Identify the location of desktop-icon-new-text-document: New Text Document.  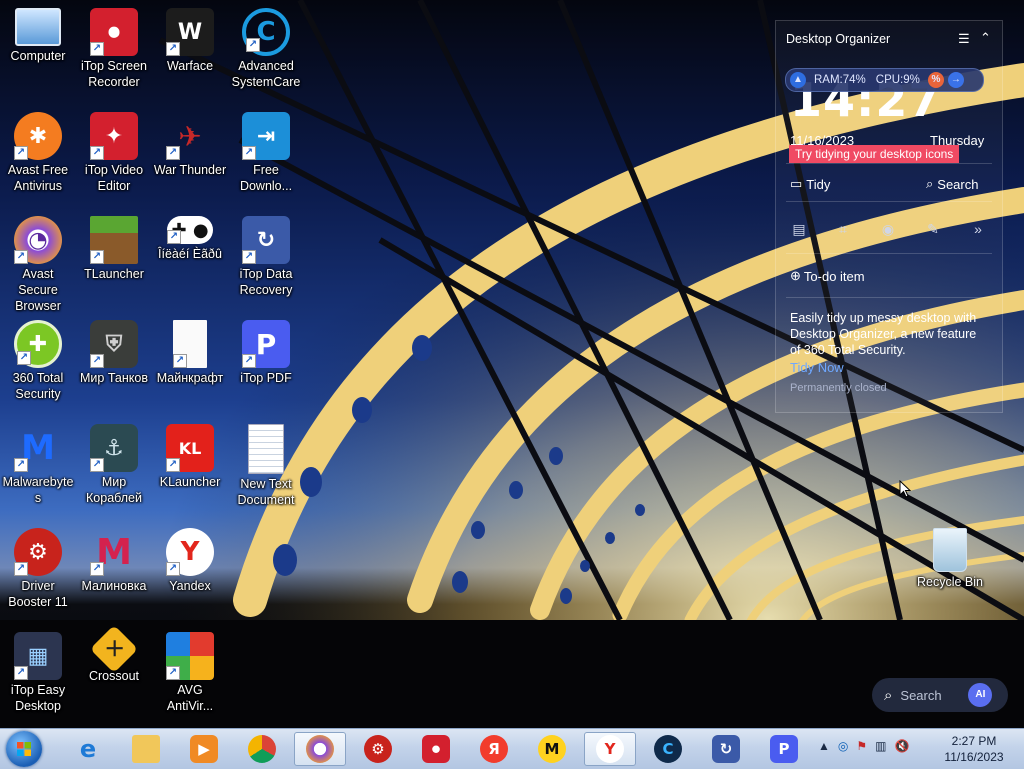
(266, 463).